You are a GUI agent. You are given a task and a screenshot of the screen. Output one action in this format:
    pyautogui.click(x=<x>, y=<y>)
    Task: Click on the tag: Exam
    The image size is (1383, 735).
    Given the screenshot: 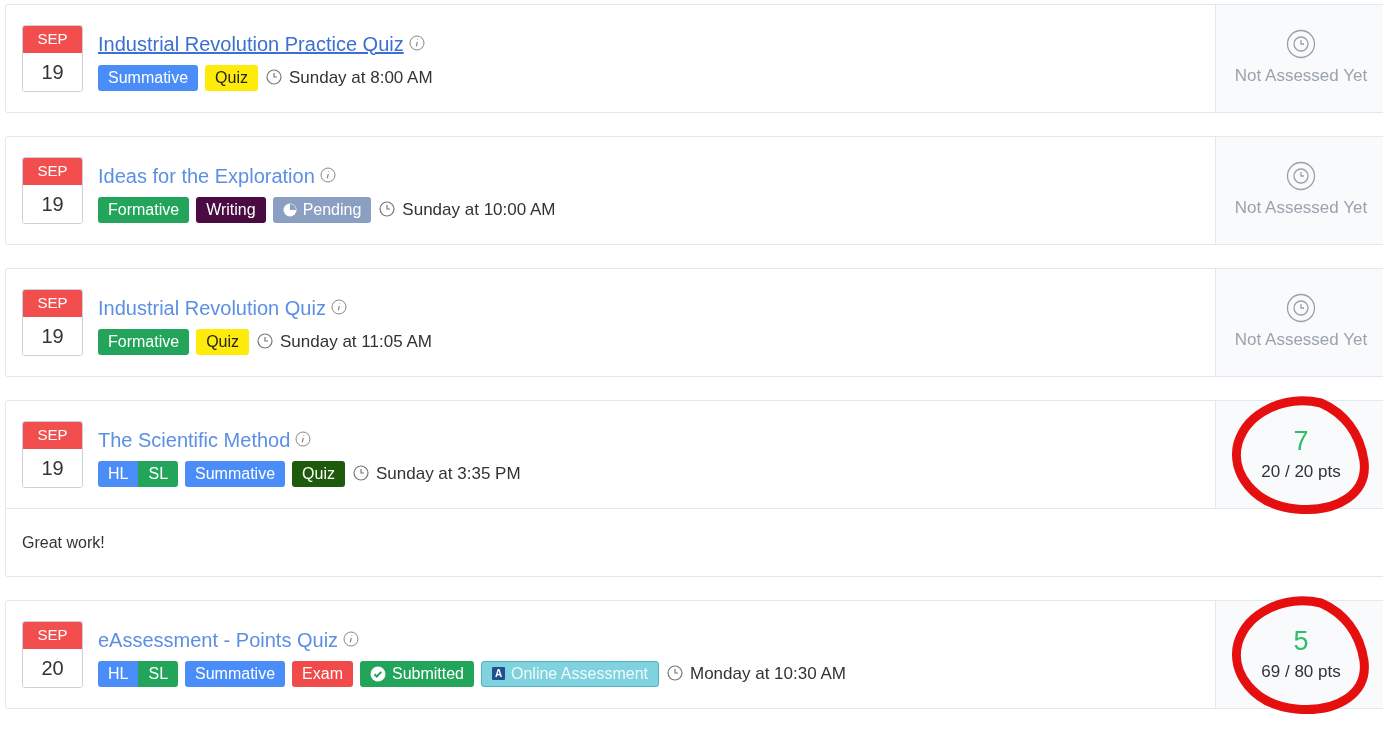 What is the action you would take?
    pyautogui.click(x=322, y=673)
    